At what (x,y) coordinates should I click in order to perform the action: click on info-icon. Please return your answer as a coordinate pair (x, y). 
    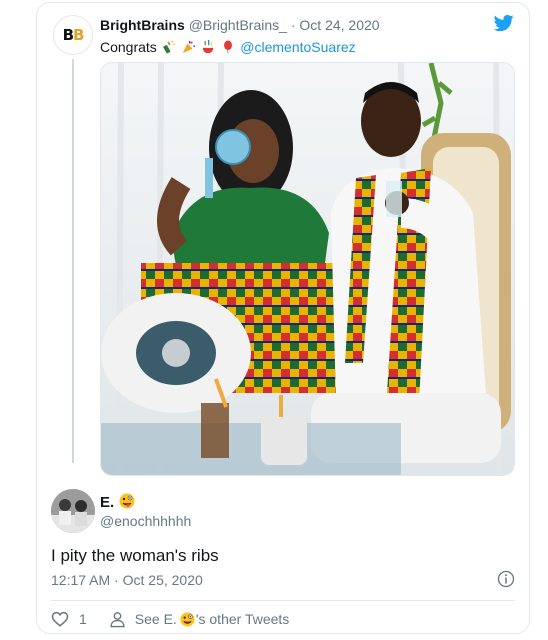
    Looking at the image, I should click on (506, 579).